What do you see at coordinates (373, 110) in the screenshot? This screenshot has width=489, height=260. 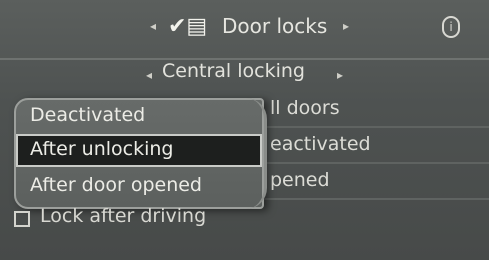 I see `list-item: ll doors` at bounding box center [373, 110].